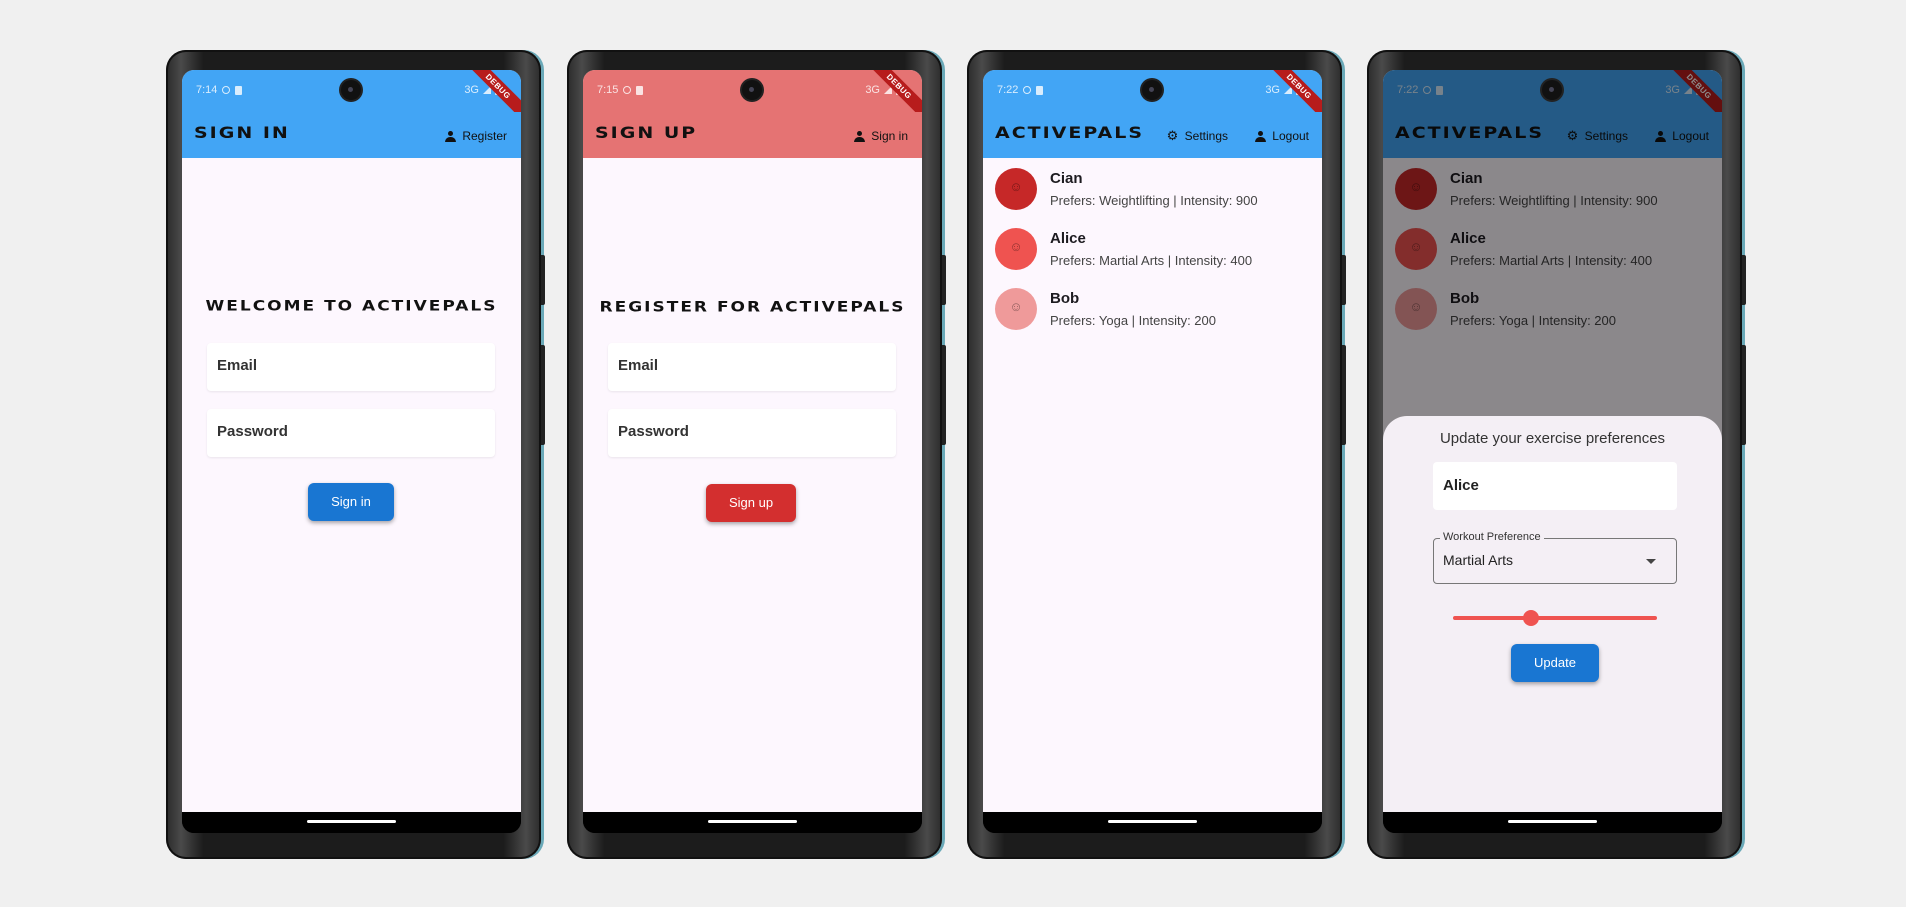 The image size is (1906, 907). I want to click on signin-button: Sign in, so click(351, 502).